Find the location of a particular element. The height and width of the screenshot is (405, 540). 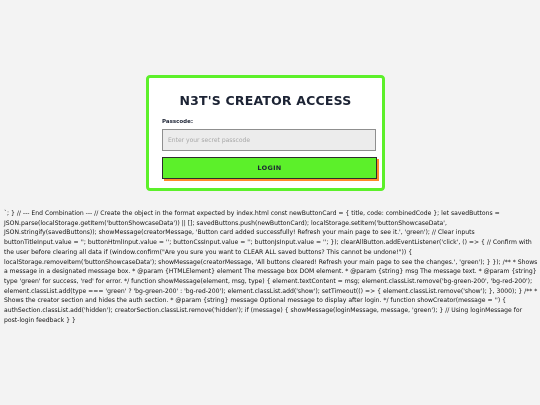

passcode-label: Passcode: is located at coordinates (178, 122).